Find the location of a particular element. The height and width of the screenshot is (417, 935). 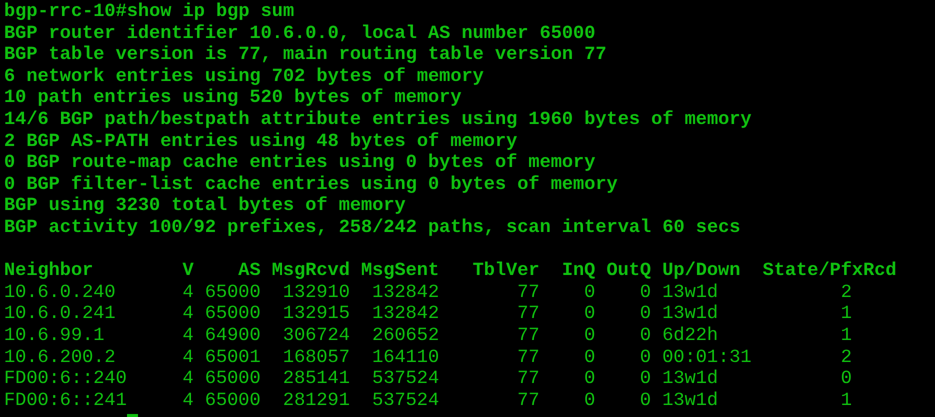

table-cell-text: 10.6.99.1 is located at coordinates (55, 335).